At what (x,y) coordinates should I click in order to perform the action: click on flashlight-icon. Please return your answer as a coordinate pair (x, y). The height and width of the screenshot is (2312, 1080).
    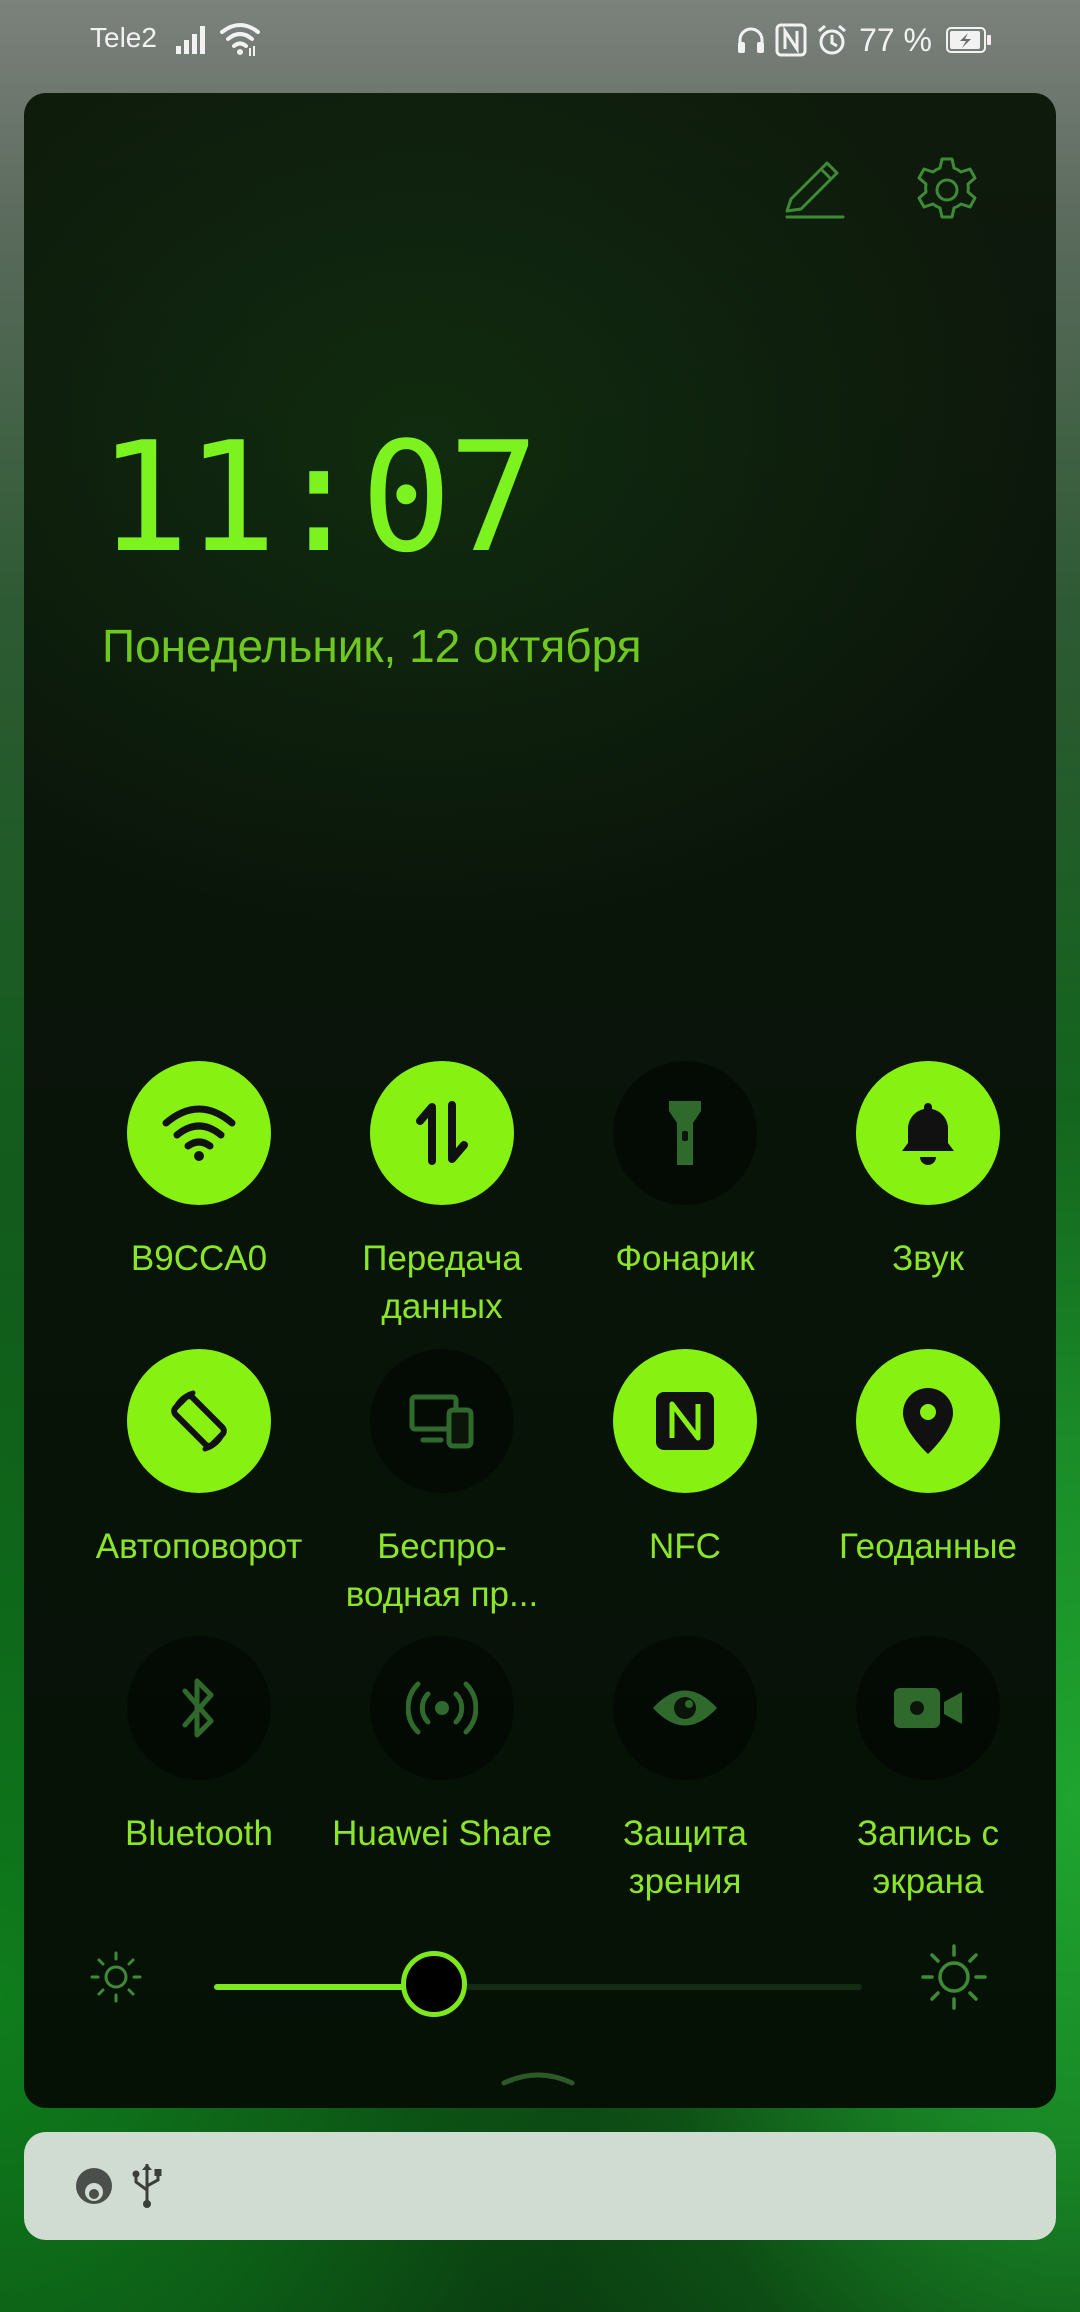
    Looking at the image, I should click on (685, 1133).